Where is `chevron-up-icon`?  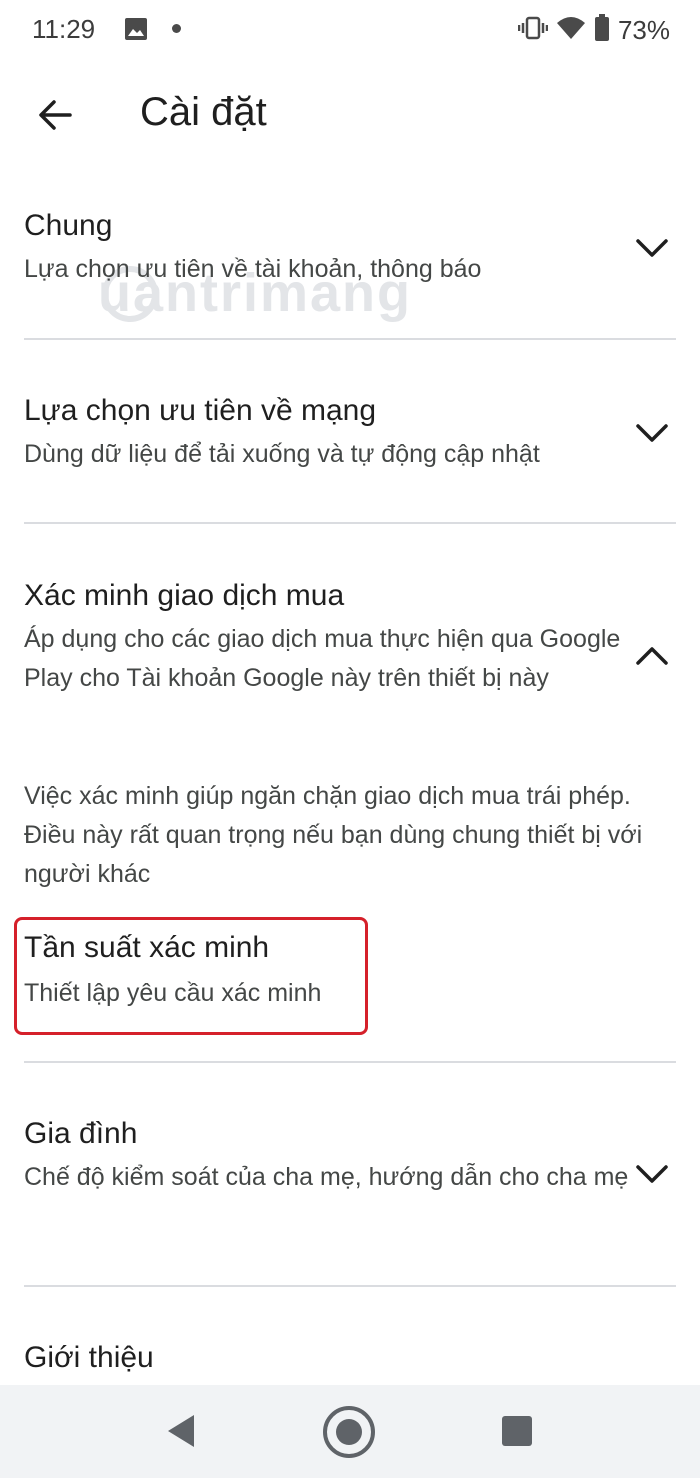
chevron-up-icon is located at coordinates (652, 656).